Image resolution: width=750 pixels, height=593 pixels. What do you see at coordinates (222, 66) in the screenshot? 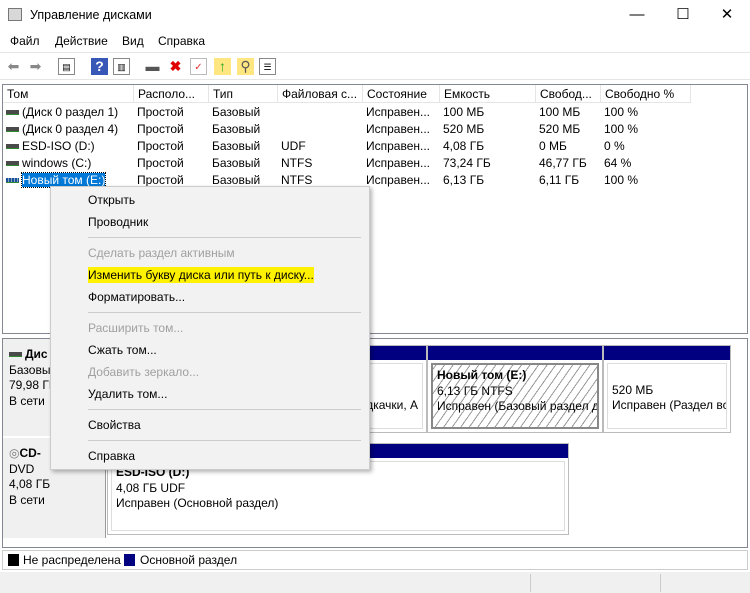
I see `up-icon: ↑` at bounding box center [222, 66].